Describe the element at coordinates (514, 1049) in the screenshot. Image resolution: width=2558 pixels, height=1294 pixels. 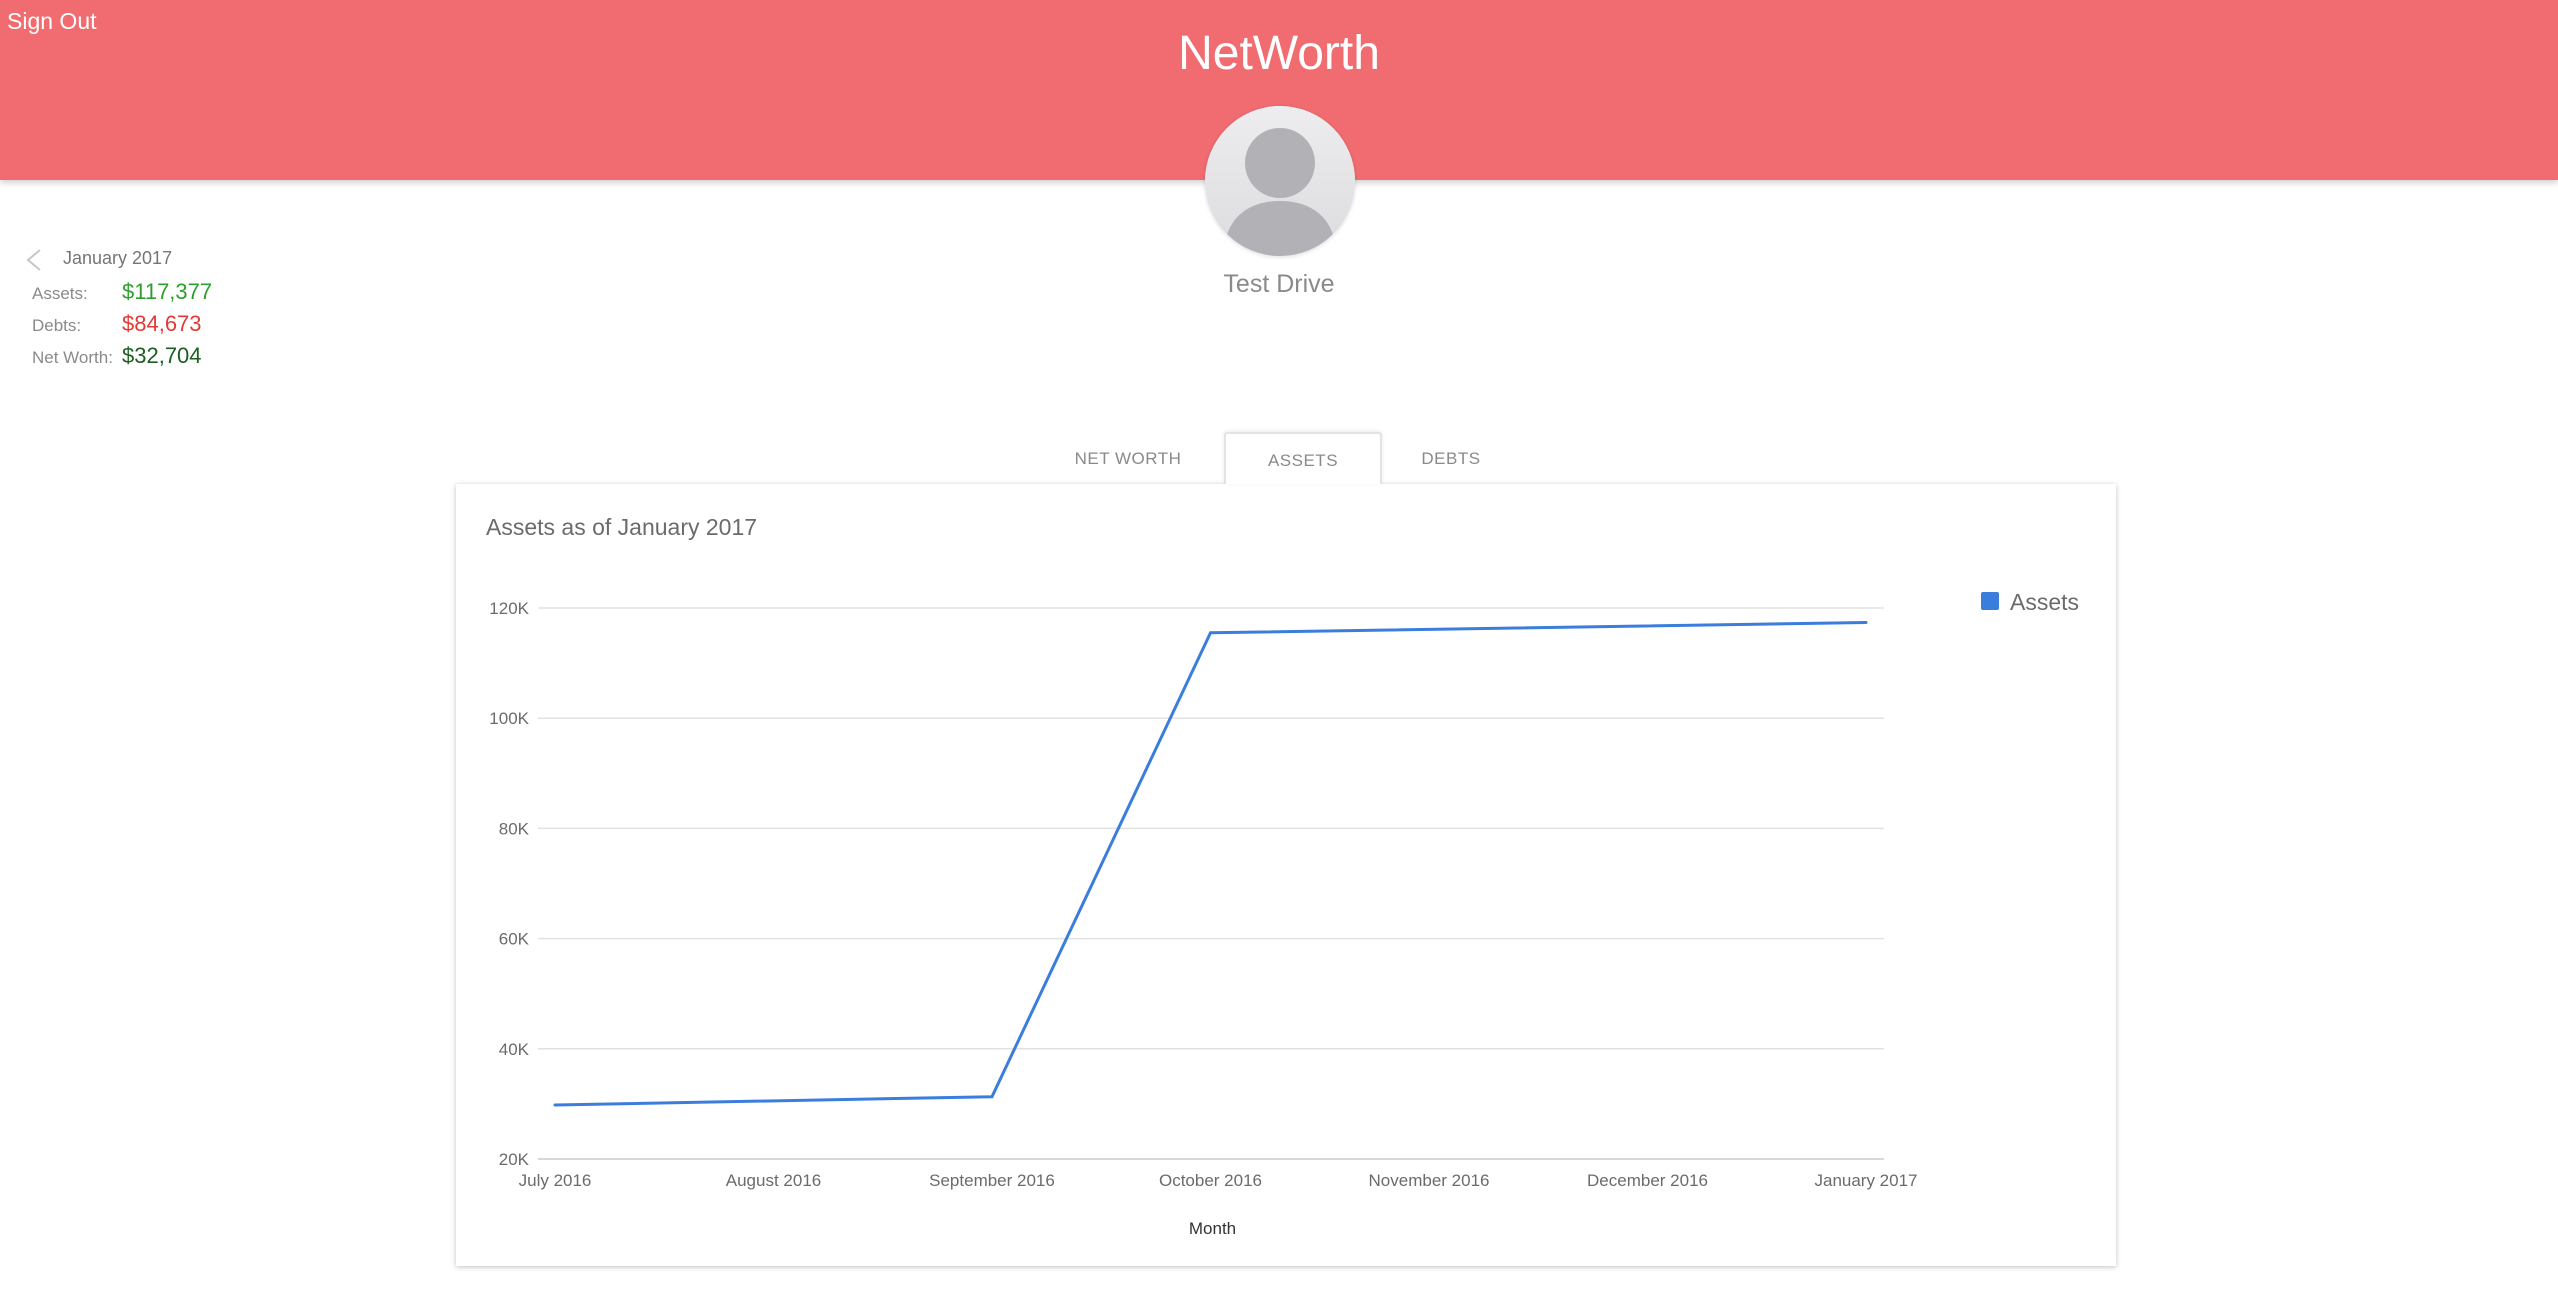
I see `y-tick-label: 40K` at that location.